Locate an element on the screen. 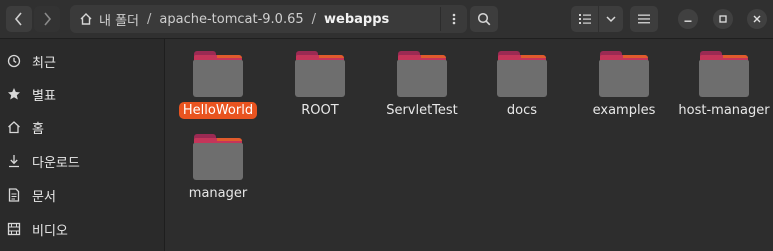 This screenshot has height=251, width=773. folder-name: ROOT is located at coordinates (320, 110).